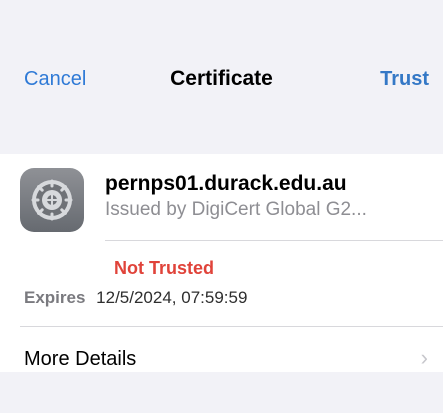 This screenshot has width=443, height=413. What do you see at coordinates (55, 297) in the screenshot?
I see `expires-label: Expires` at bounding box center [55, 297].